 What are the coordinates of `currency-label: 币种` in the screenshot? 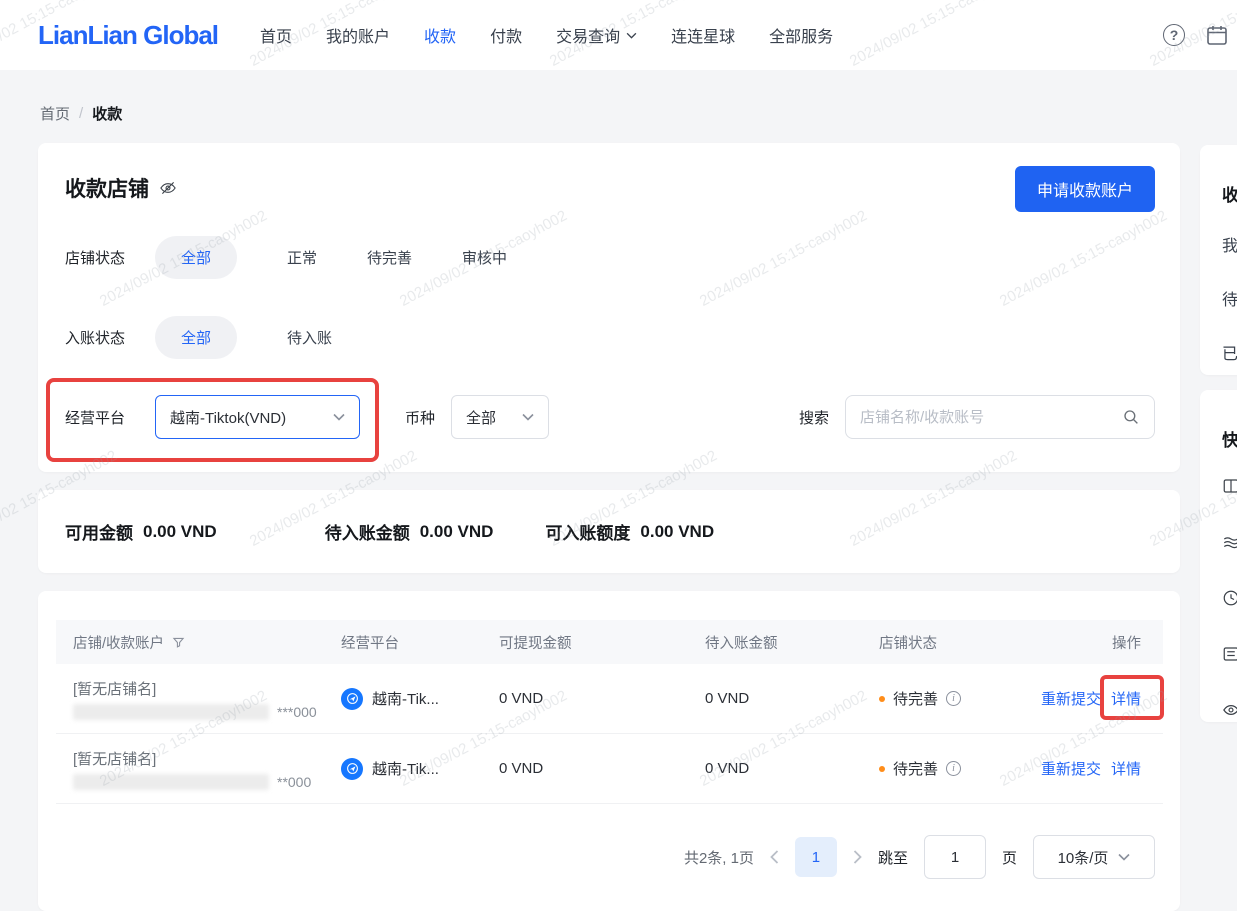 It's located at (420, 418).